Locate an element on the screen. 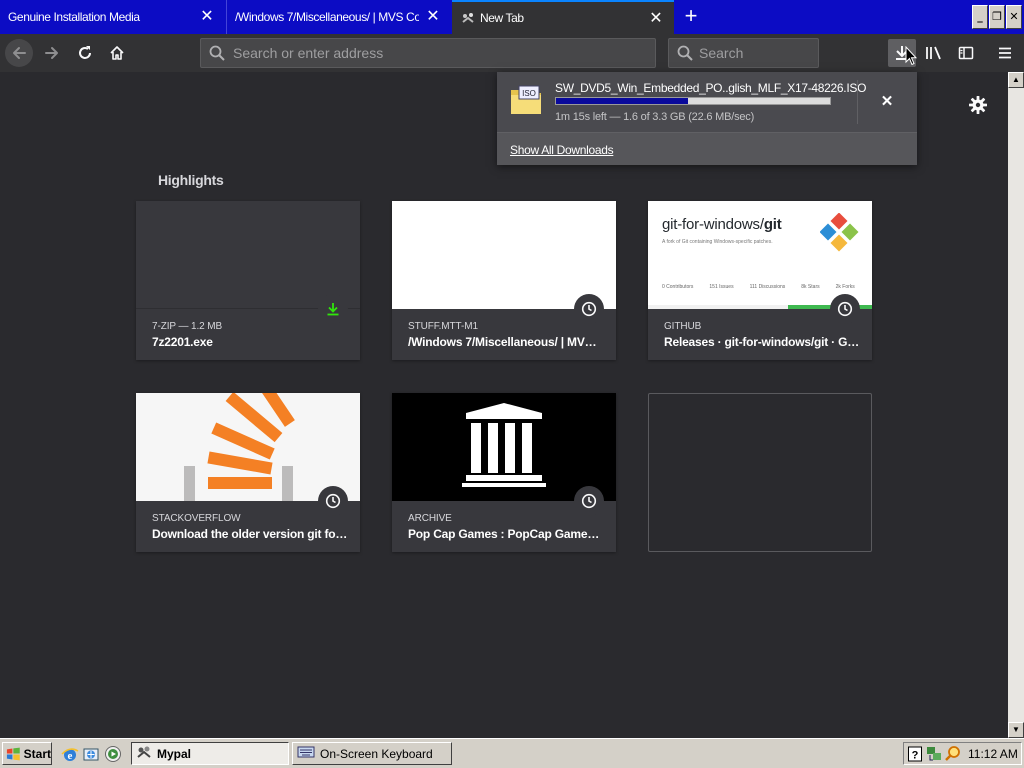  mouse-cursor-icon is located at coordinates (911, 58).